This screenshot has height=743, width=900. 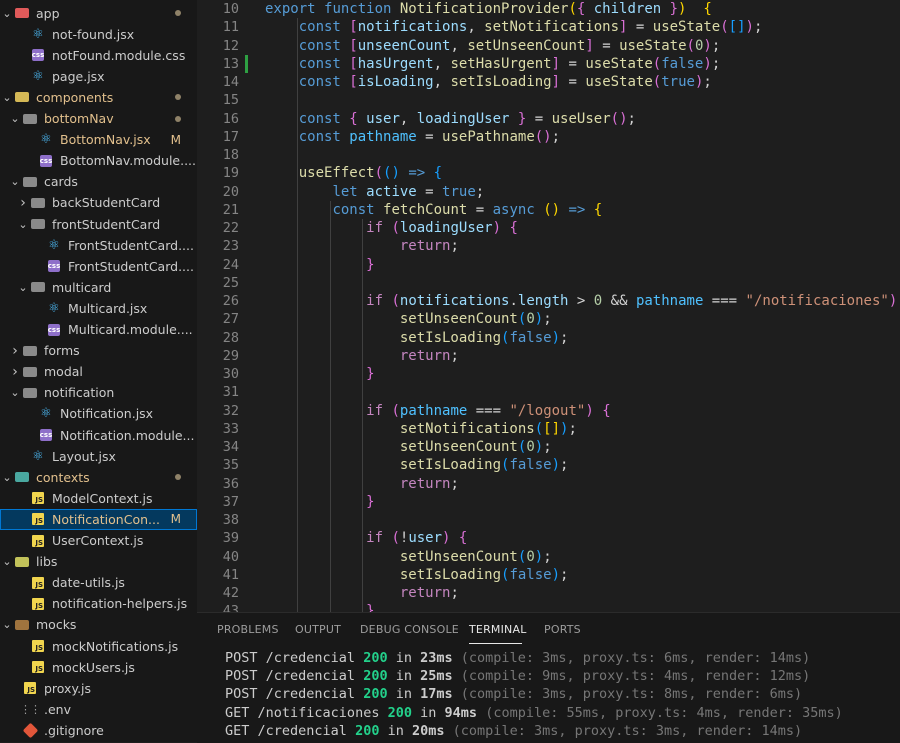 I want to click on code-token: loadingUser, so click(x=446, y=228).